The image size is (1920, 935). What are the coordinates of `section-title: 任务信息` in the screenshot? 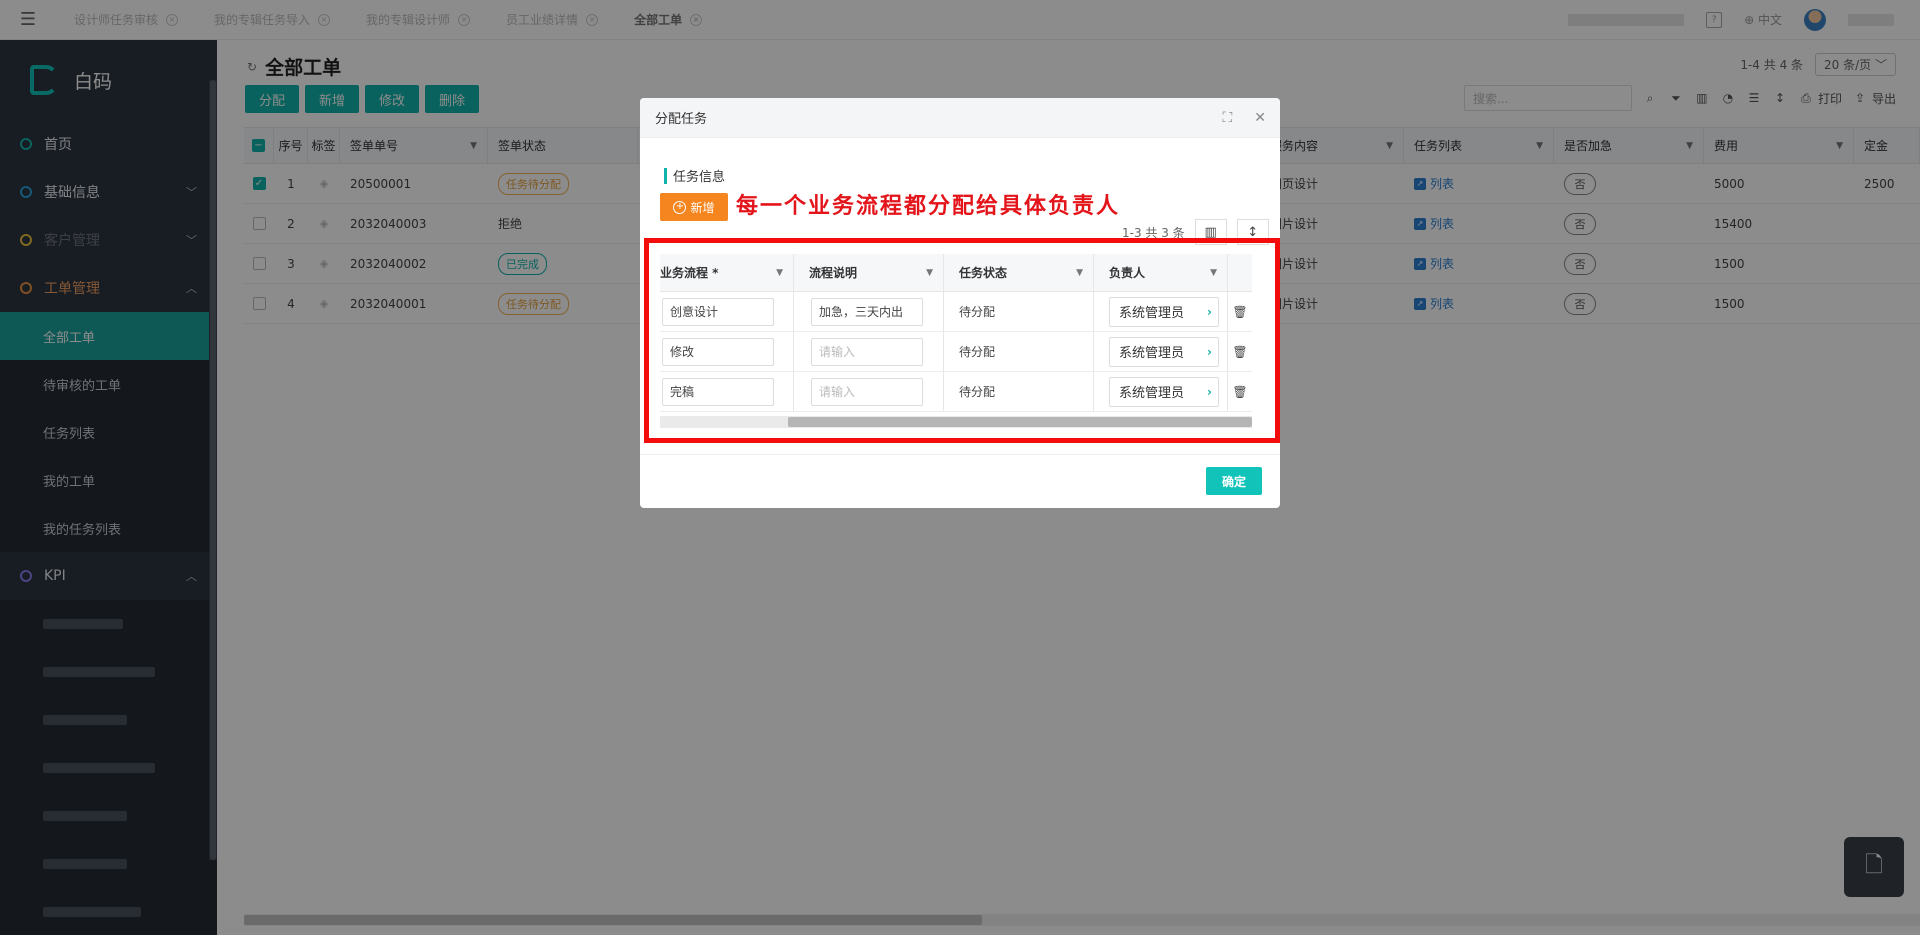 It's located at (694, 175).